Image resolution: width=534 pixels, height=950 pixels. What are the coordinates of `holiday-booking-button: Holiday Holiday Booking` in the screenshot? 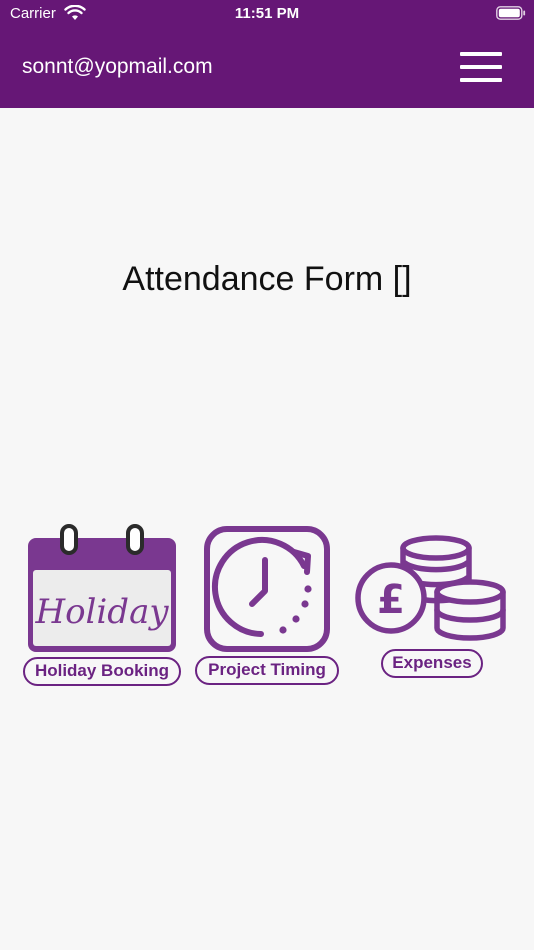 It's located at (102, 604).